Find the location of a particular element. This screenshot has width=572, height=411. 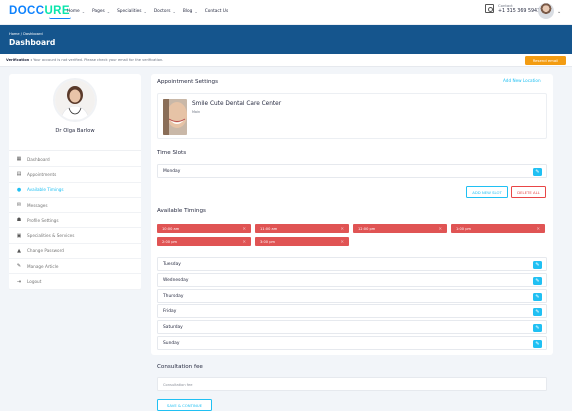

sidebar-profile: Dr Olga Barlow is located at coordinates (75, 112).